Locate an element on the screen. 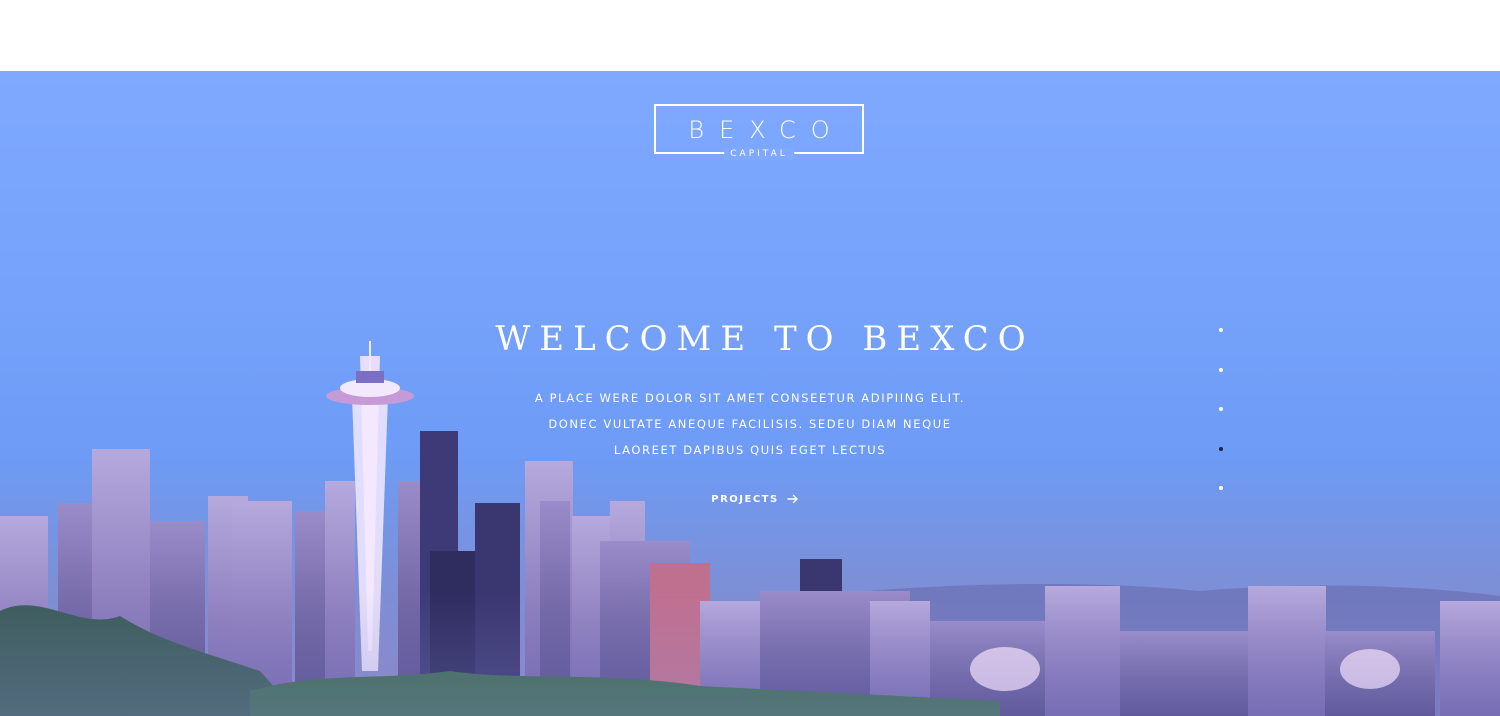 Image resolution: width=1500 pixels, height=716 pixels. top-bar is located at coordinates (750, 35).